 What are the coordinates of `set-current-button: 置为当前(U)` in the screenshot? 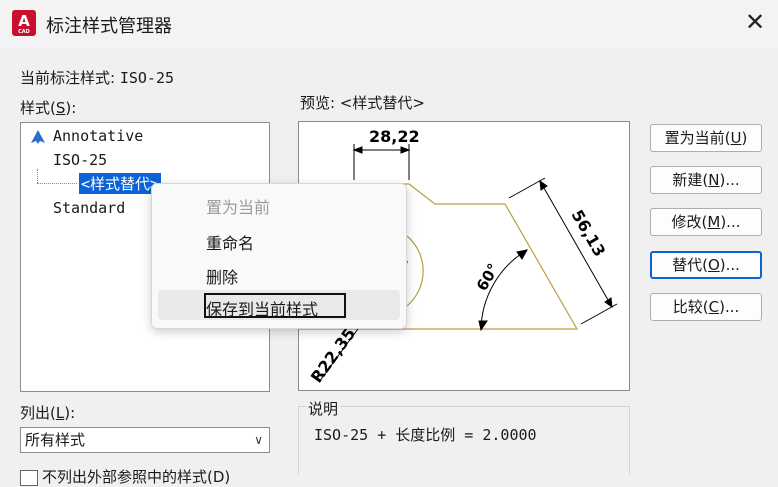 It's located at (706, 138).